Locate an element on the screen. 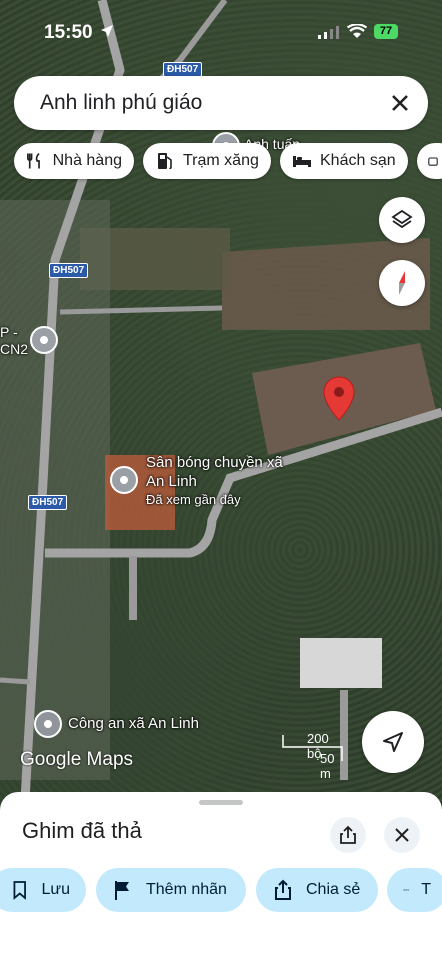 Image resolution: width=442 pixels, height=960 pixels. road is located at coordinates (15, 681).